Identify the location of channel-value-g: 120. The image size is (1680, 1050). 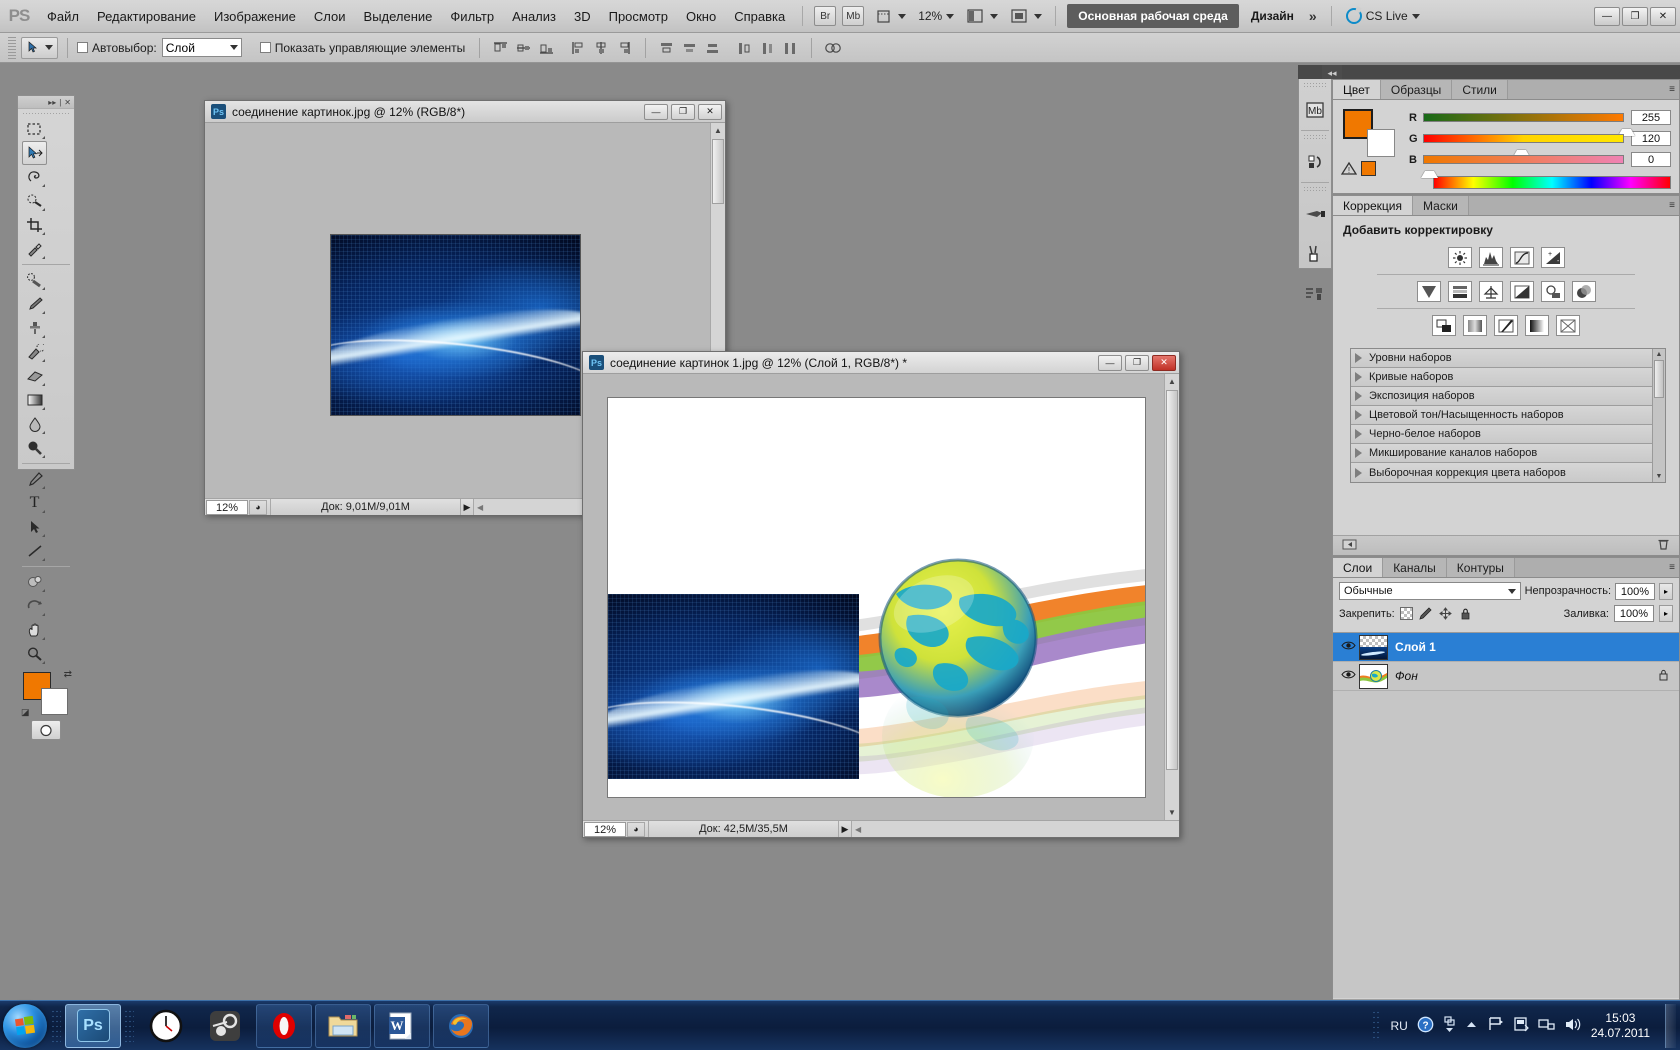
(1651, 138).